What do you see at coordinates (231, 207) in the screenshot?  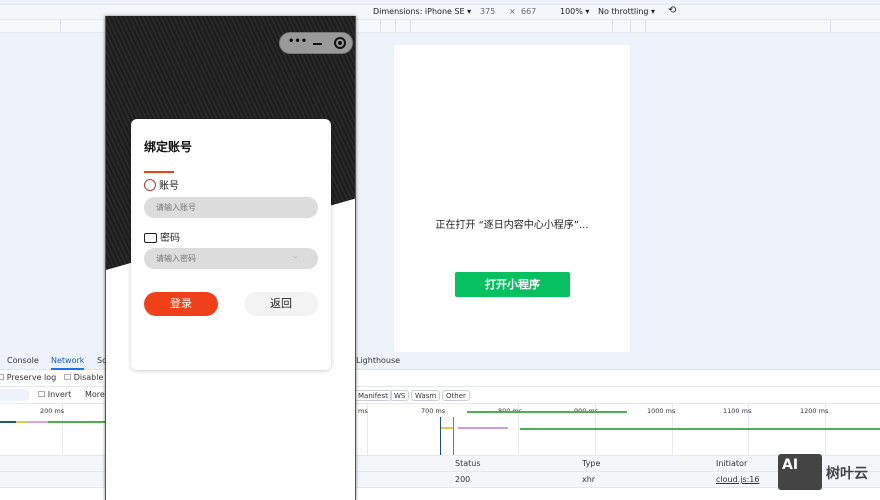 I see `account-input` at bounding box center [231, 207].